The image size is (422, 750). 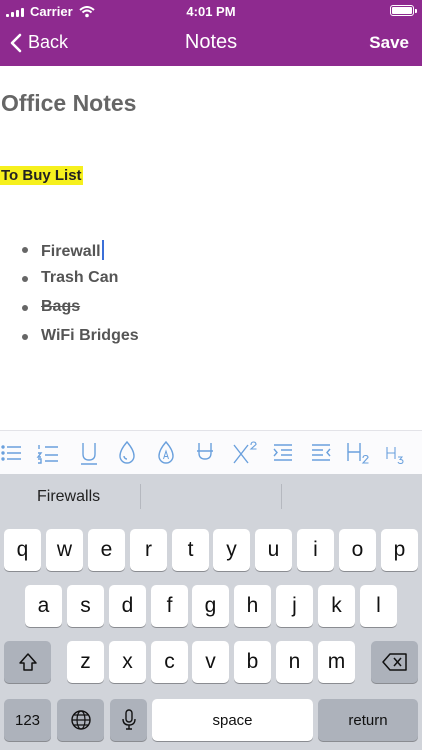 What do you see at coordinates (273, 550) in the screenshot?
I see `key-u: u` at bounding box center [273, 550].